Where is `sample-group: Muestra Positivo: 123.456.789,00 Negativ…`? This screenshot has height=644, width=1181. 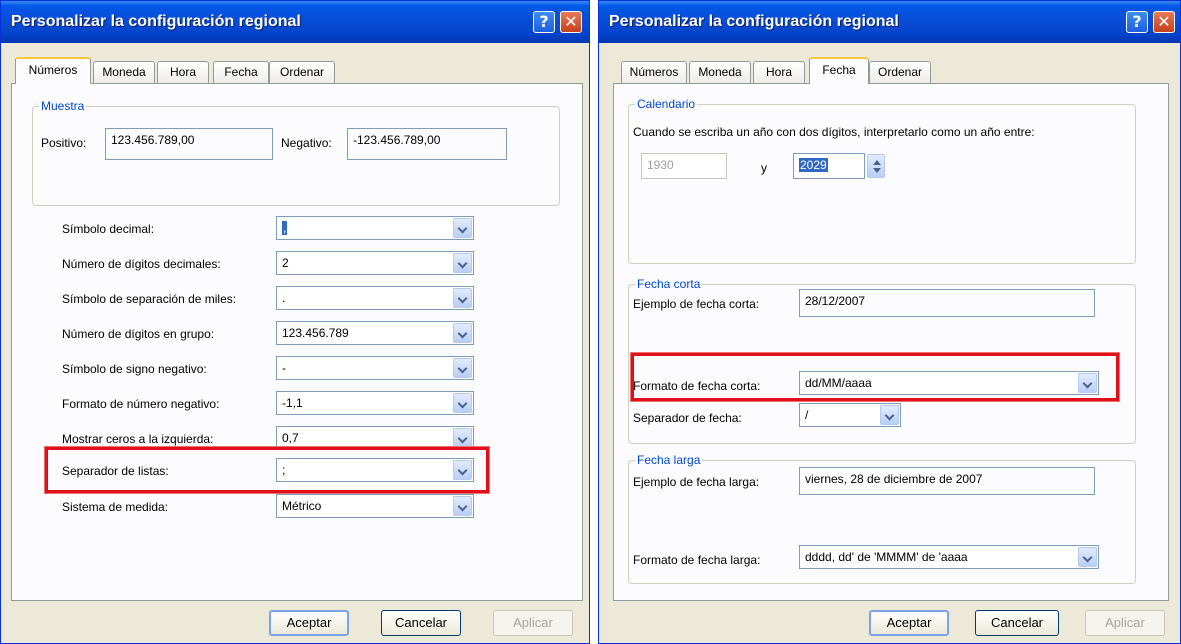
sample-group: Muestra Positivo: 123.456.789,00 Negativ… is located at coordinates (296, 152).